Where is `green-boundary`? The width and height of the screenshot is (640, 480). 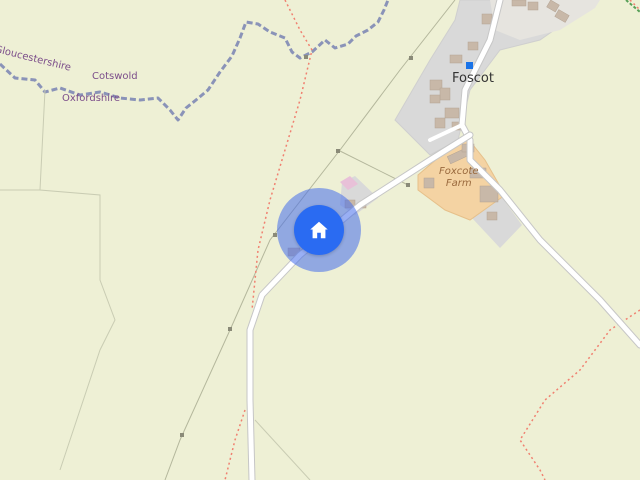
green-boundary is located at coordinates (632, 6).